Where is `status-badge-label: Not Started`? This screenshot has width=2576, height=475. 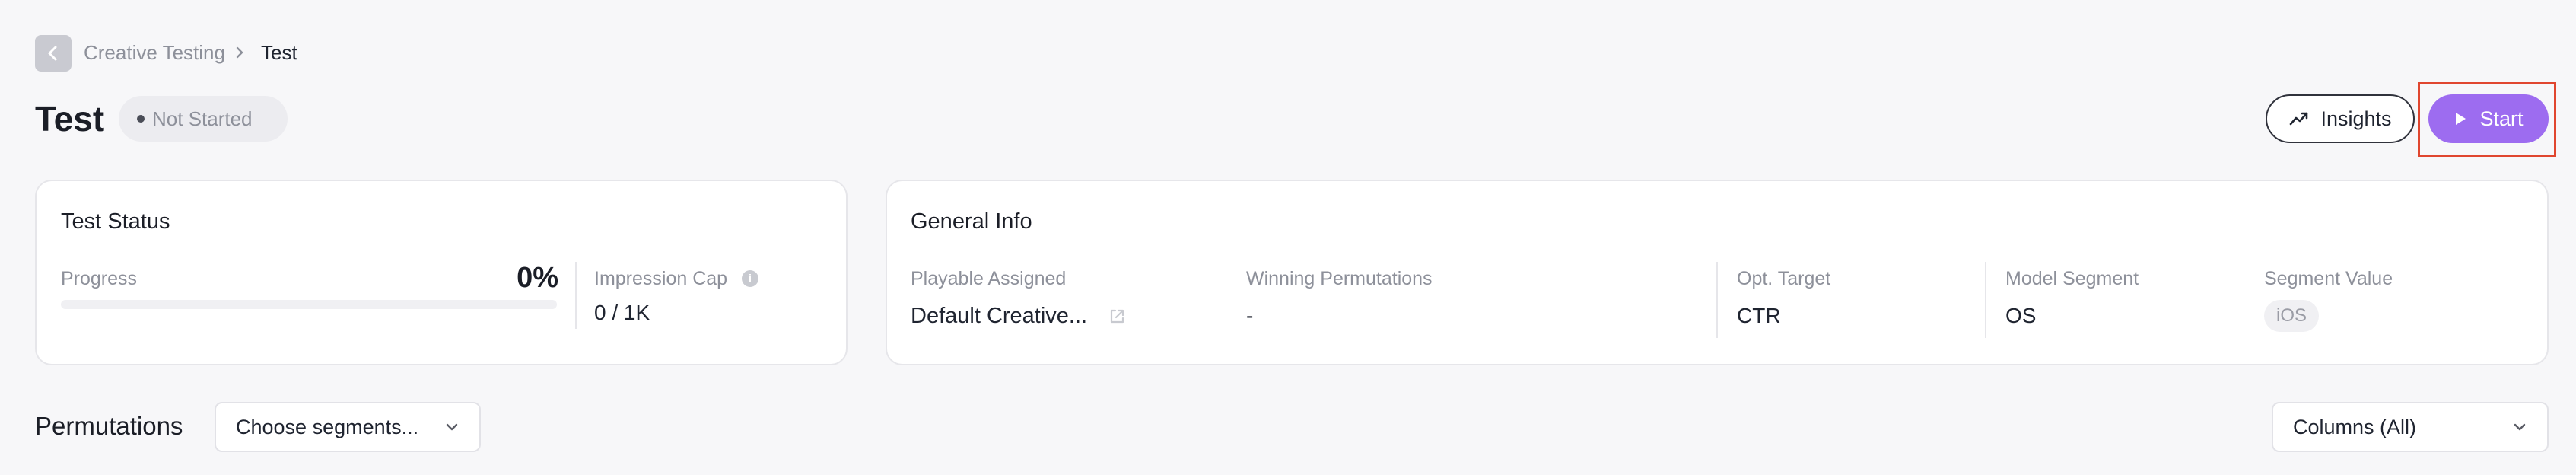
status-badge-label: Not Started is located at coordinates (202, 118).